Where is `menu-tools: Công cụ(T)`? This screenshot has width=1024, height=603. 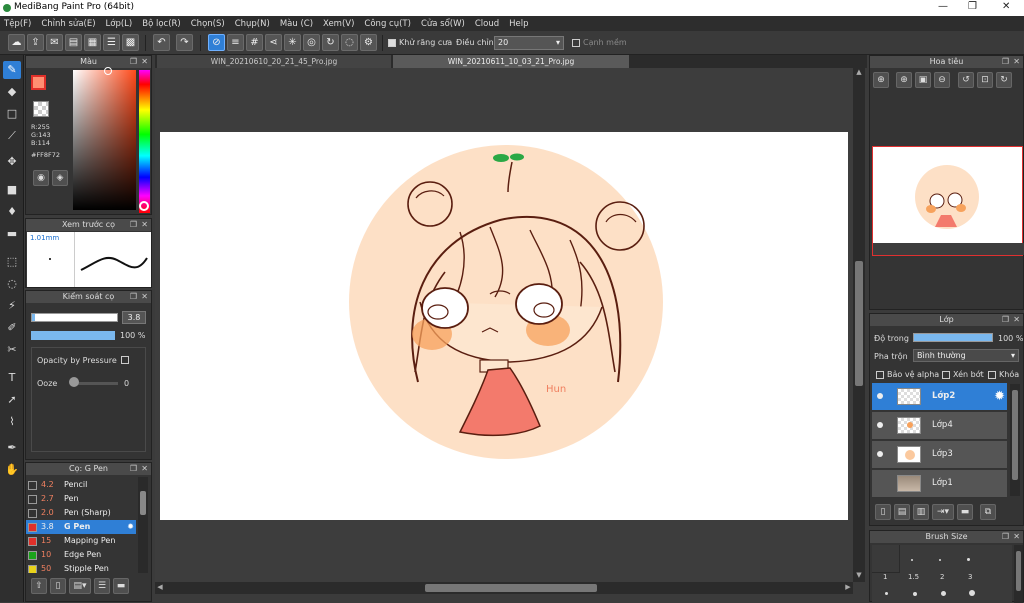
menu-tools: Công cụ(T) is located at coordinates (387, 24).